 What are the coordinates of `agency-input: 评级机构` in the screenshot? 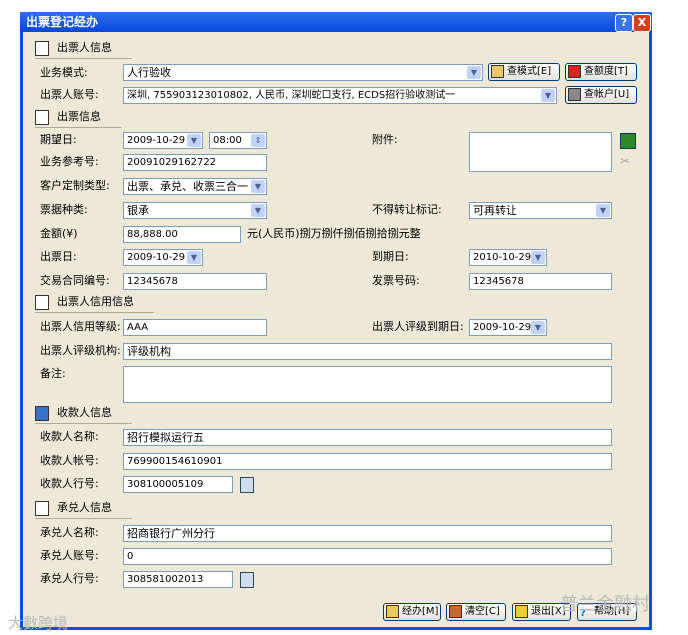 It's located at (367, 351).